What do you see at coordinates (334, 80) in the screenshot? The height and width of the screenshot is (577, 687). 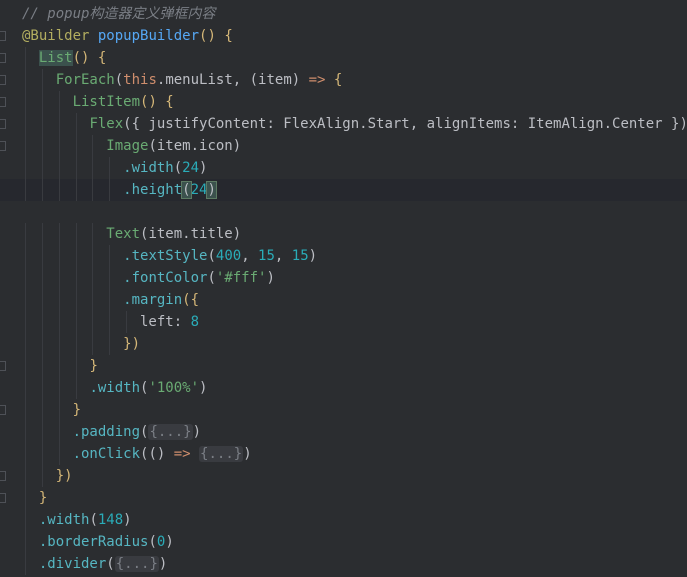 I see `code-token: {` at bounding box center [334, 80].